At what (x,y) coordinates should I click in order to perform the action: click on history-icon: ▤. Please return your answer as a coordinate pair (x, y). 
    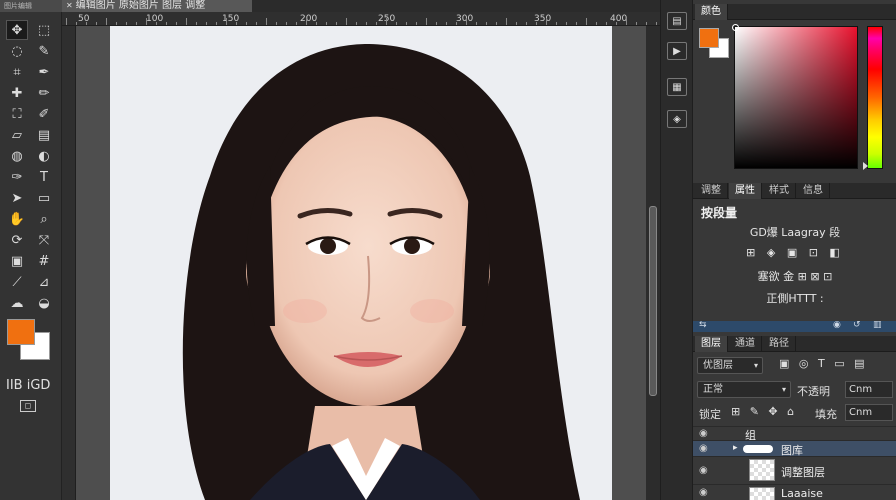
    Looking at the image, I should click on (677, 21).